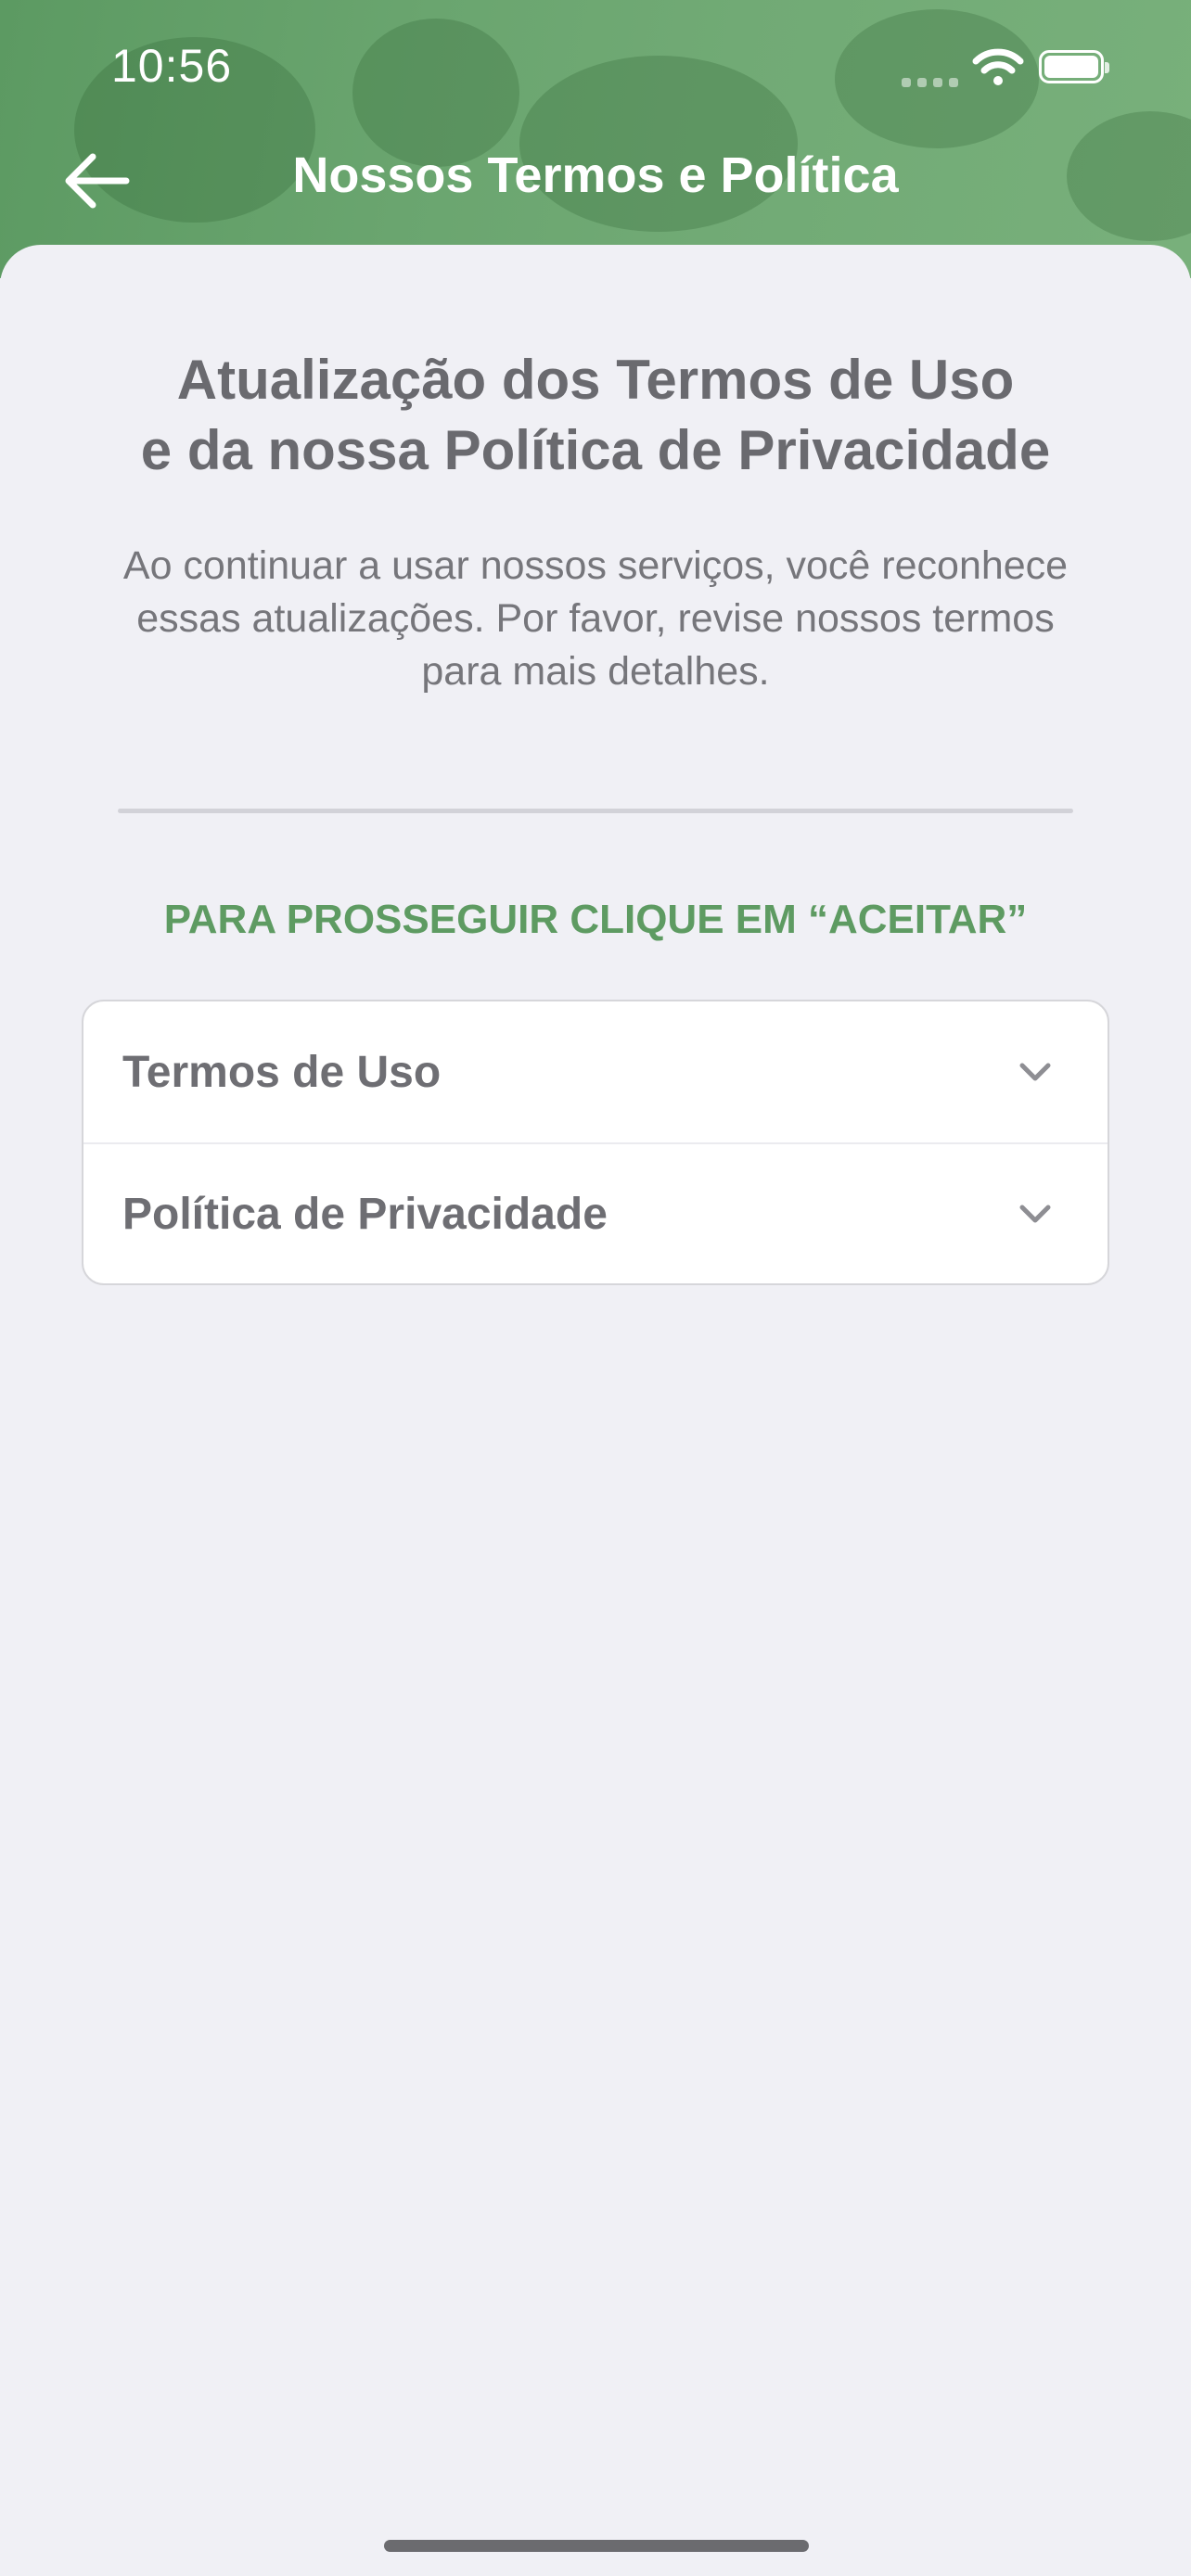  I want to click on divider, so click(595, 811).